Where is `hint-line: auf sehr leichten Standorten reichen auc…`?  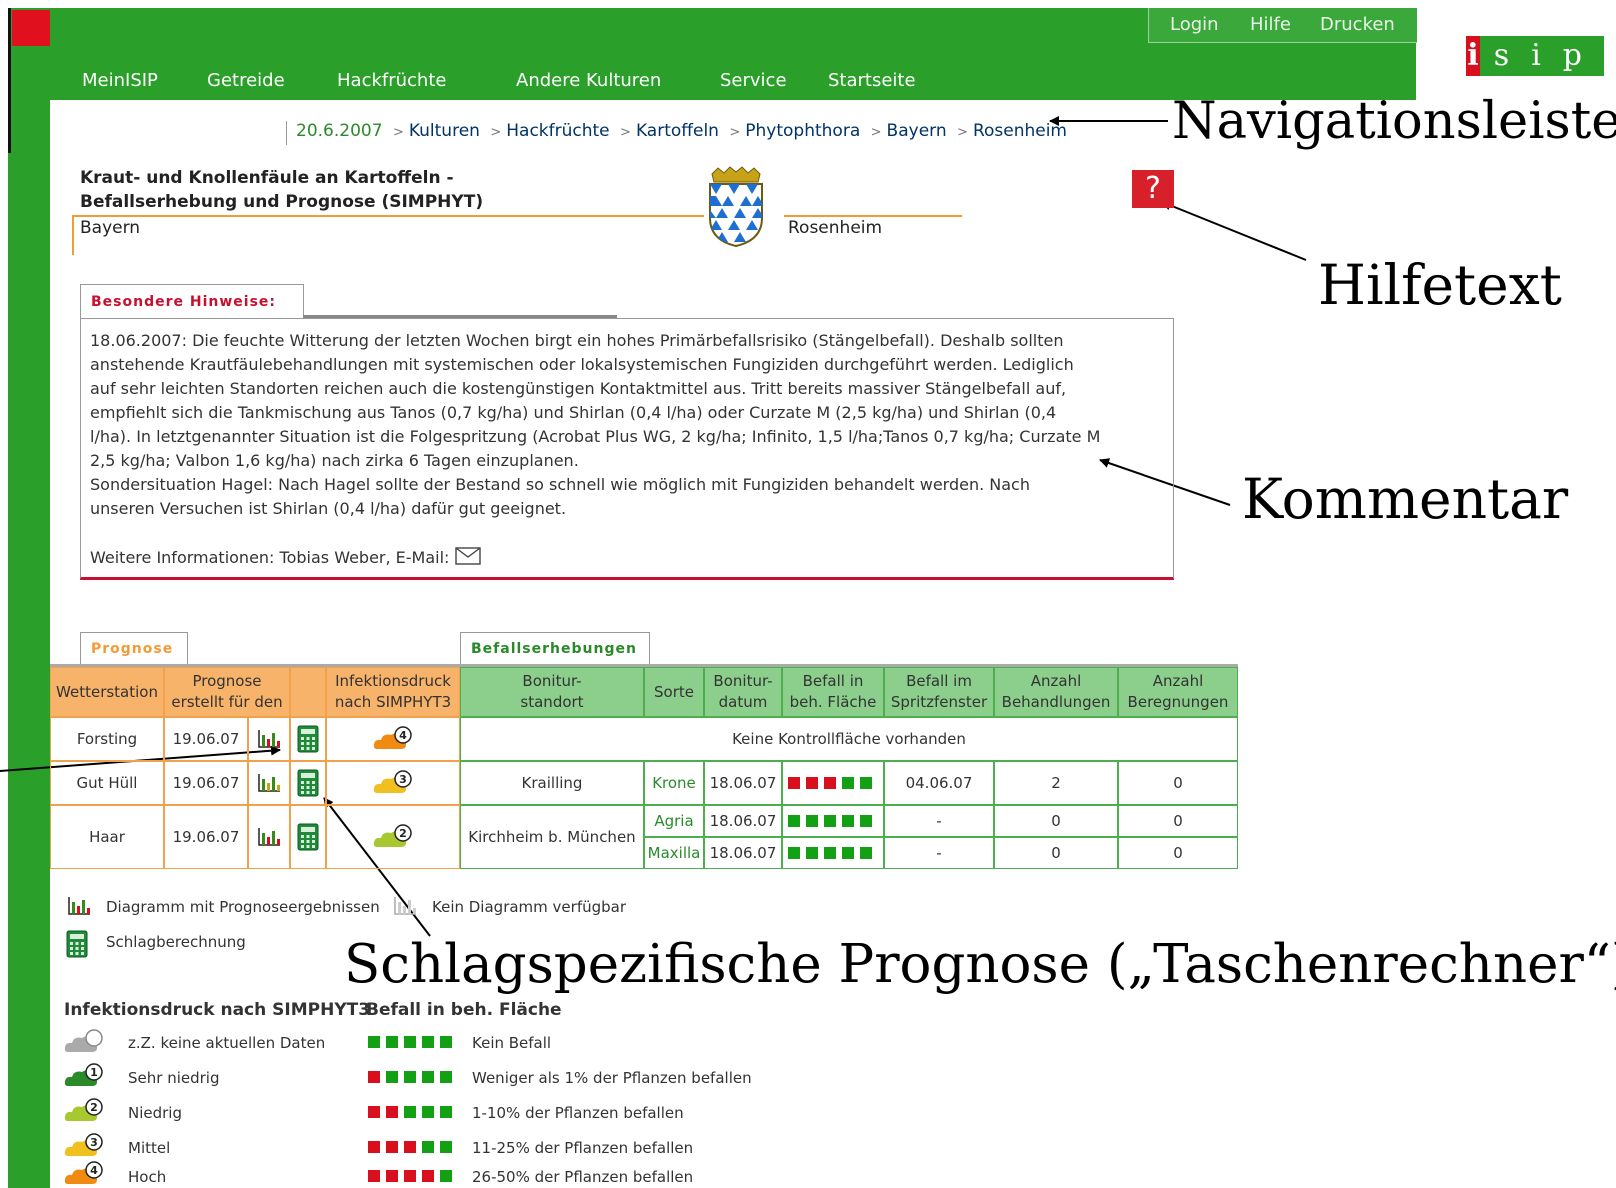
hint-line: auf sehr leichten Standorten reichen auc… is located at coordinates (578, 388).